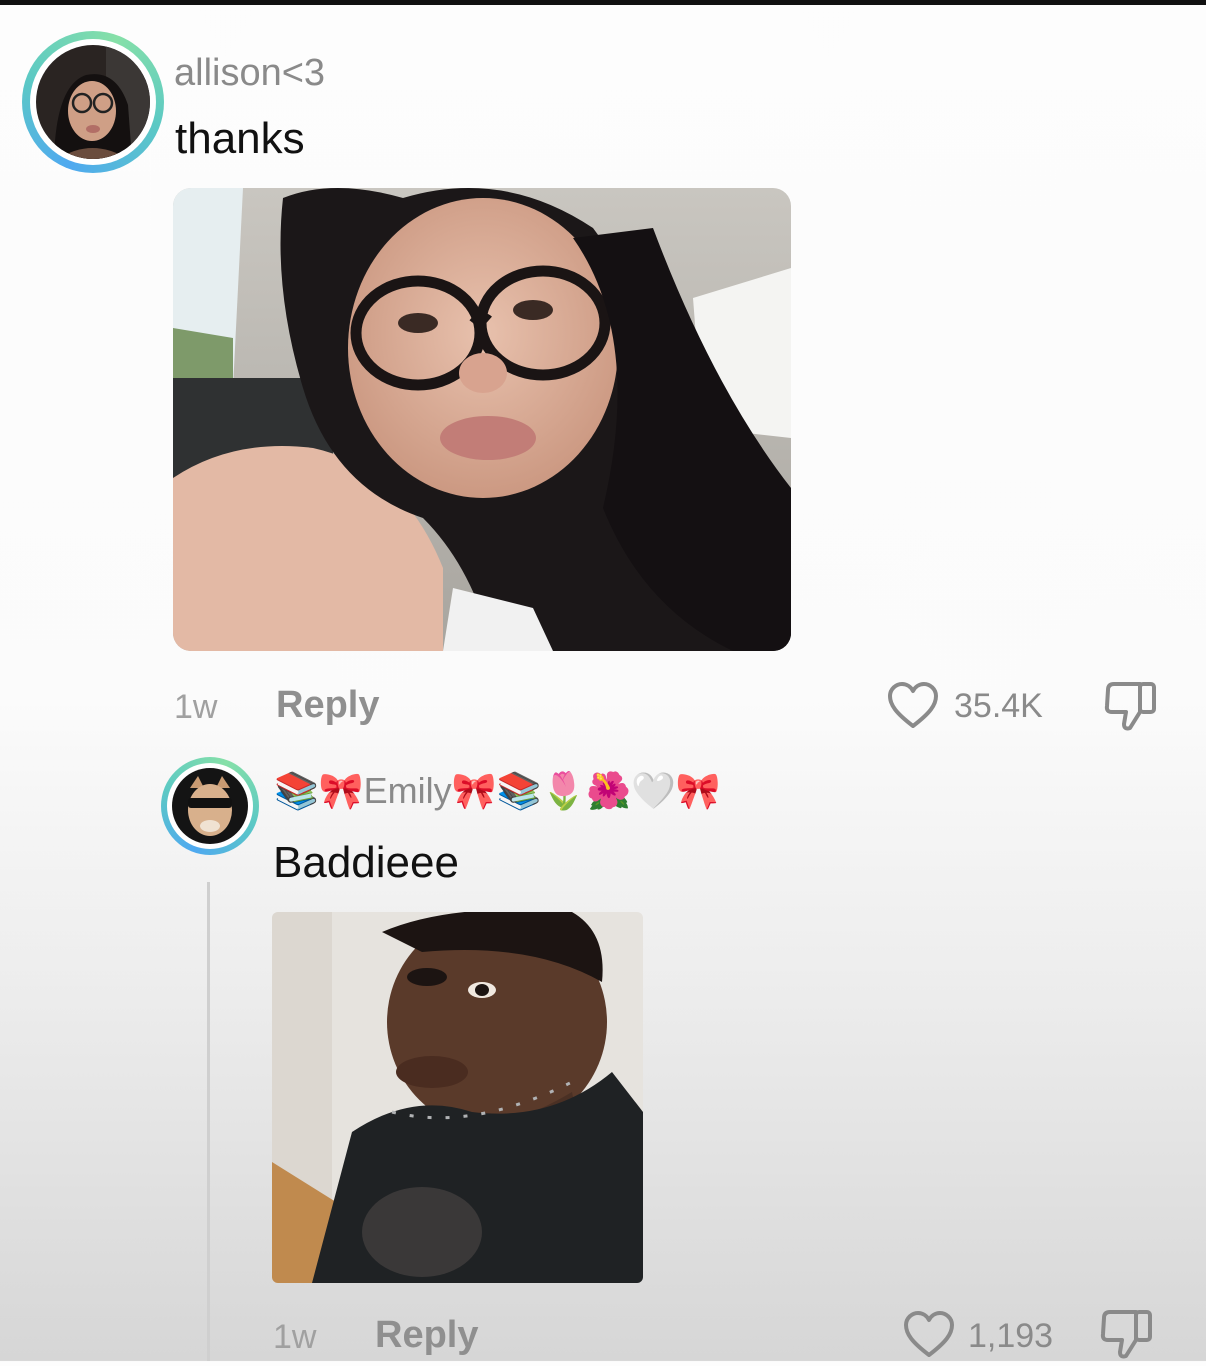  I want to click on top-border, so click(603, 2).